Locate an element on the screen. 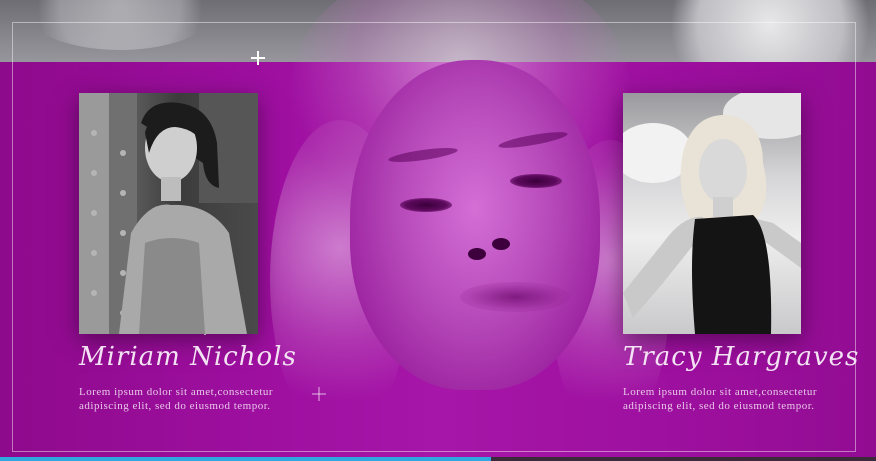  playback-progress-bar is located at coordinates (438, 459).